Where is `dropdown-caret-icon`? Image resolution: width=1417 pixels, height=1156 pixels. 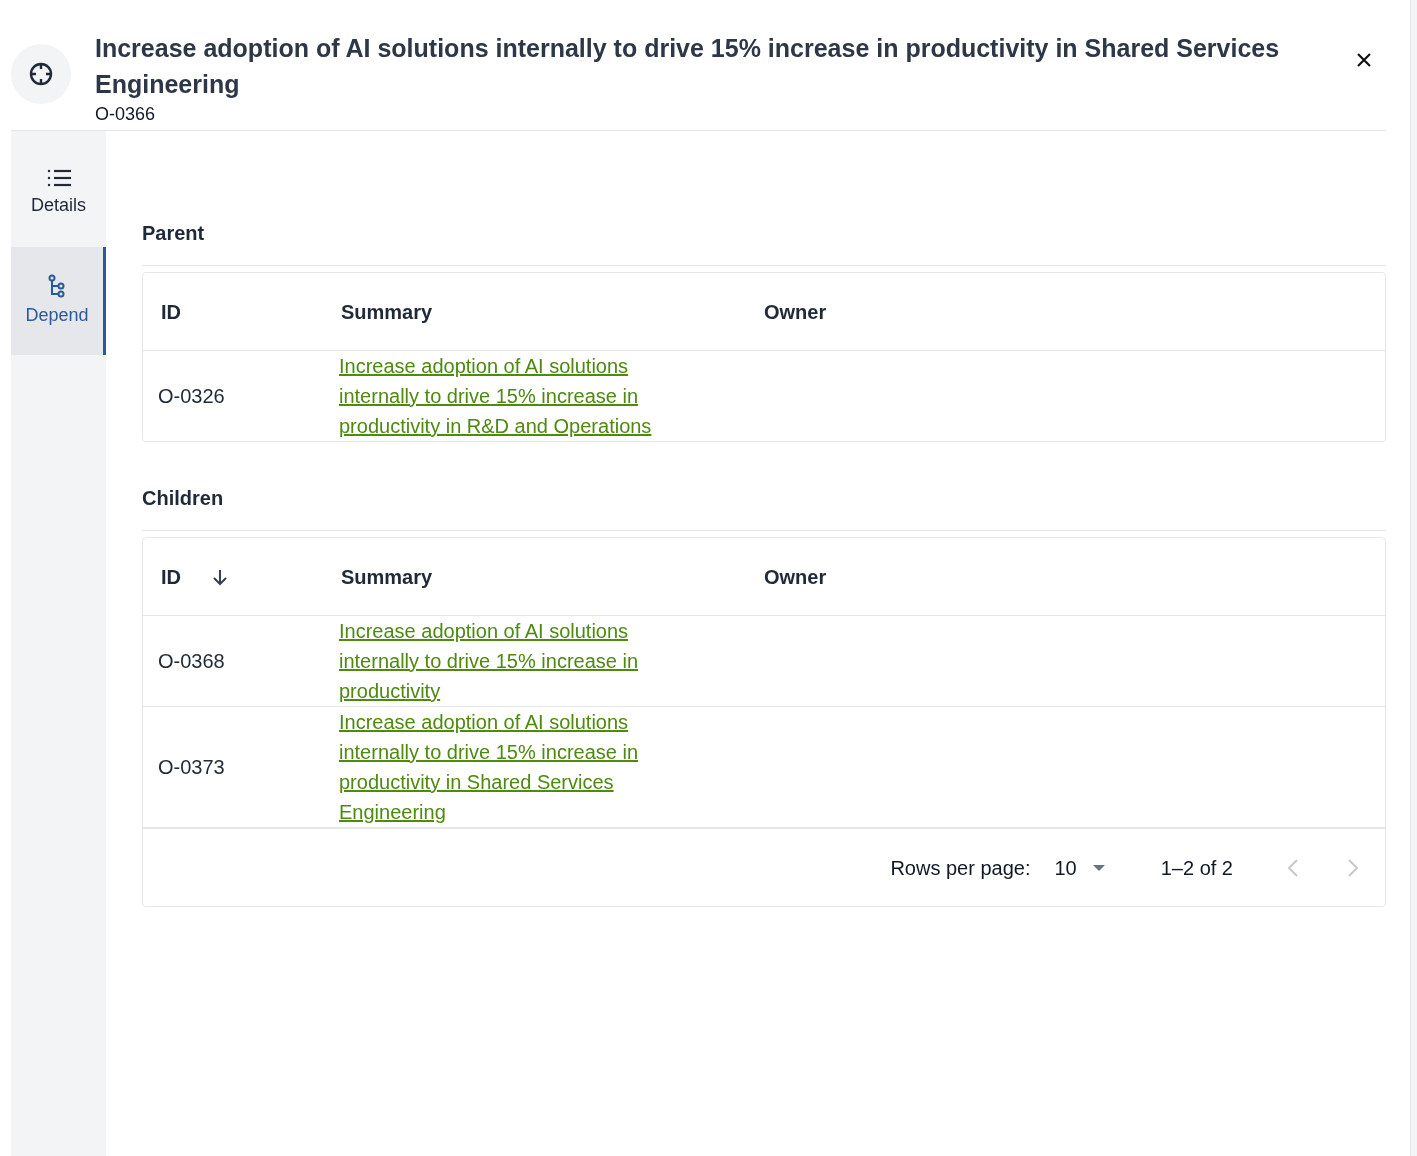
dropdown-caret-icon is located at coordinates (1098, 867).